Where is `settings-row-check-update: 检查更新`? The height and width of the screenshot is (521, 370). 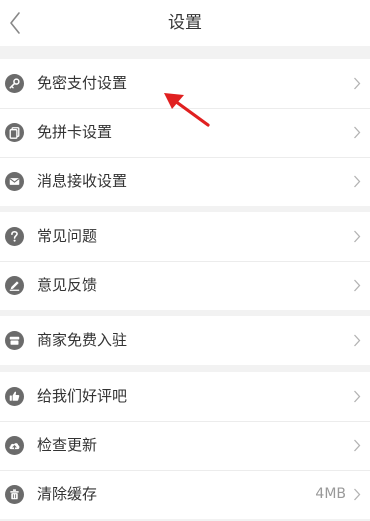 settings-row-check-update: 检查更新 is located at coordinates (185, 445).